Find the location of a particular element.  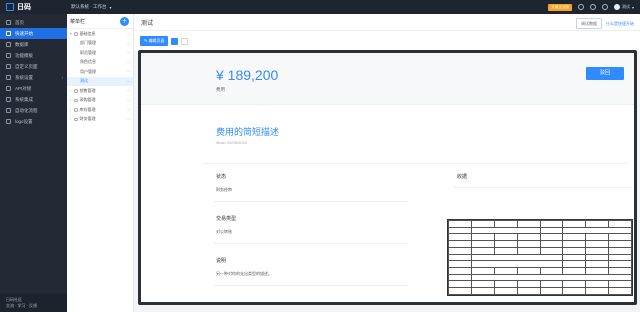

top-bar: 日码 默认系统 · 工作台 ▾ 升级企业版 测试 ▾ is located at coordinates (320, 7).